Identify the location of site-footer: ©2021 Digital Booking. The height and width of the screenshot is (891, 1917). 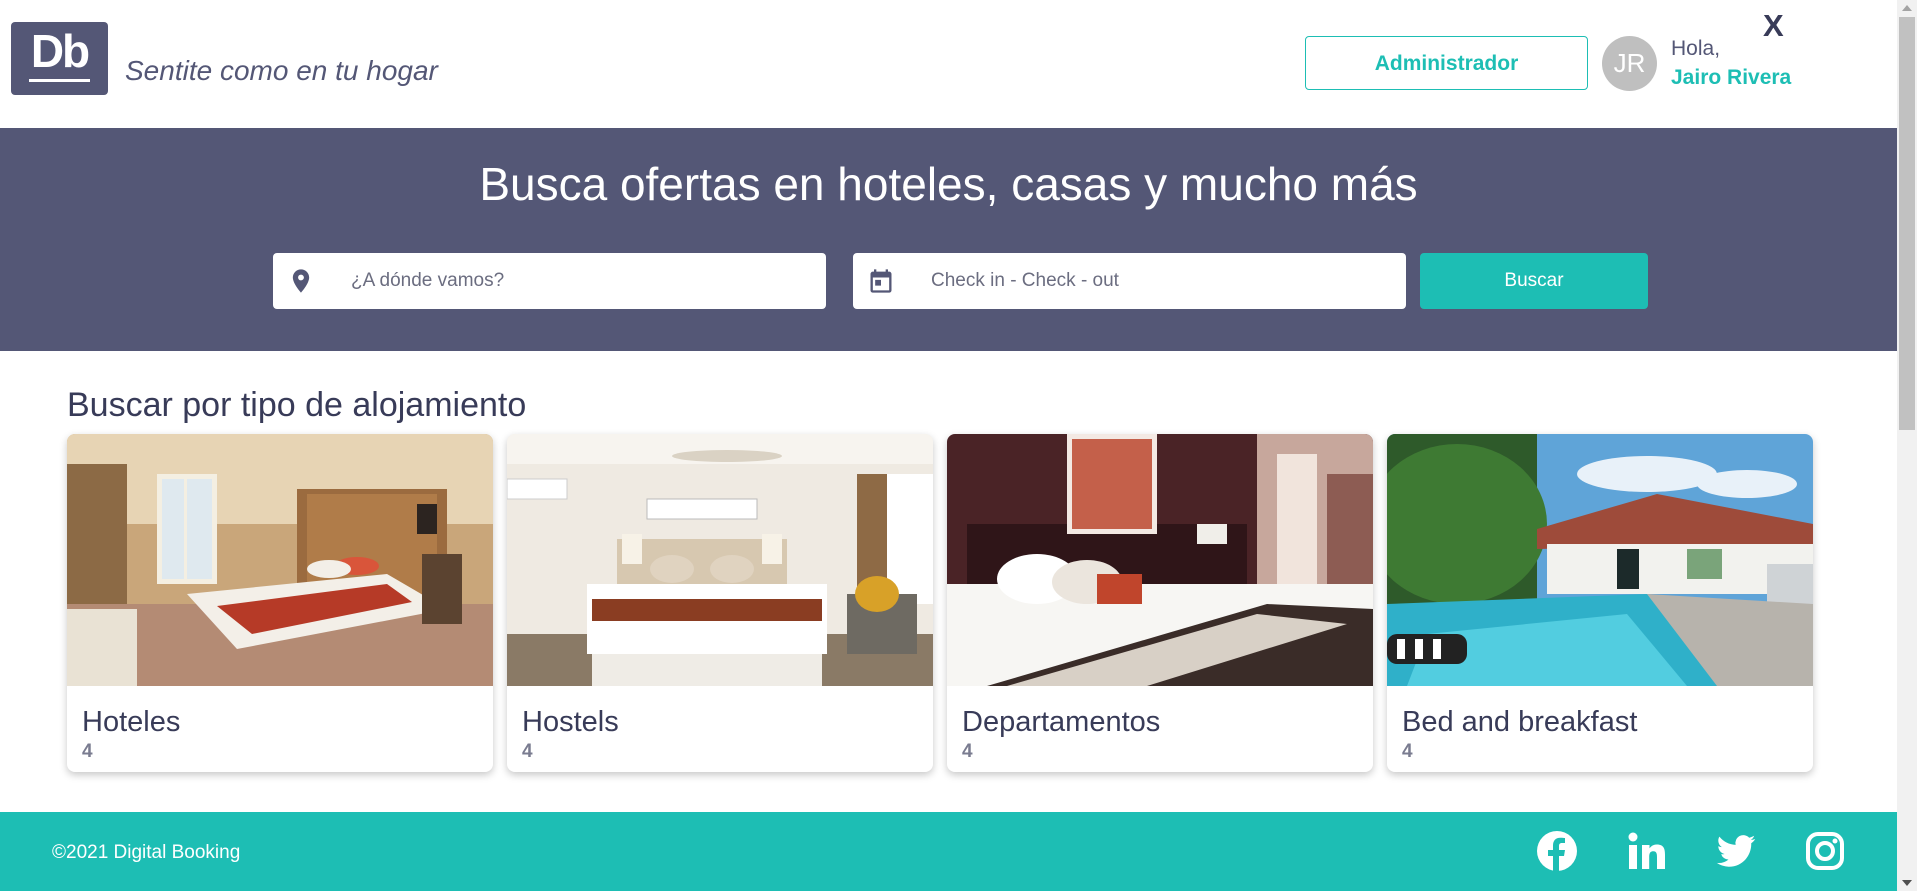
(948, 851).